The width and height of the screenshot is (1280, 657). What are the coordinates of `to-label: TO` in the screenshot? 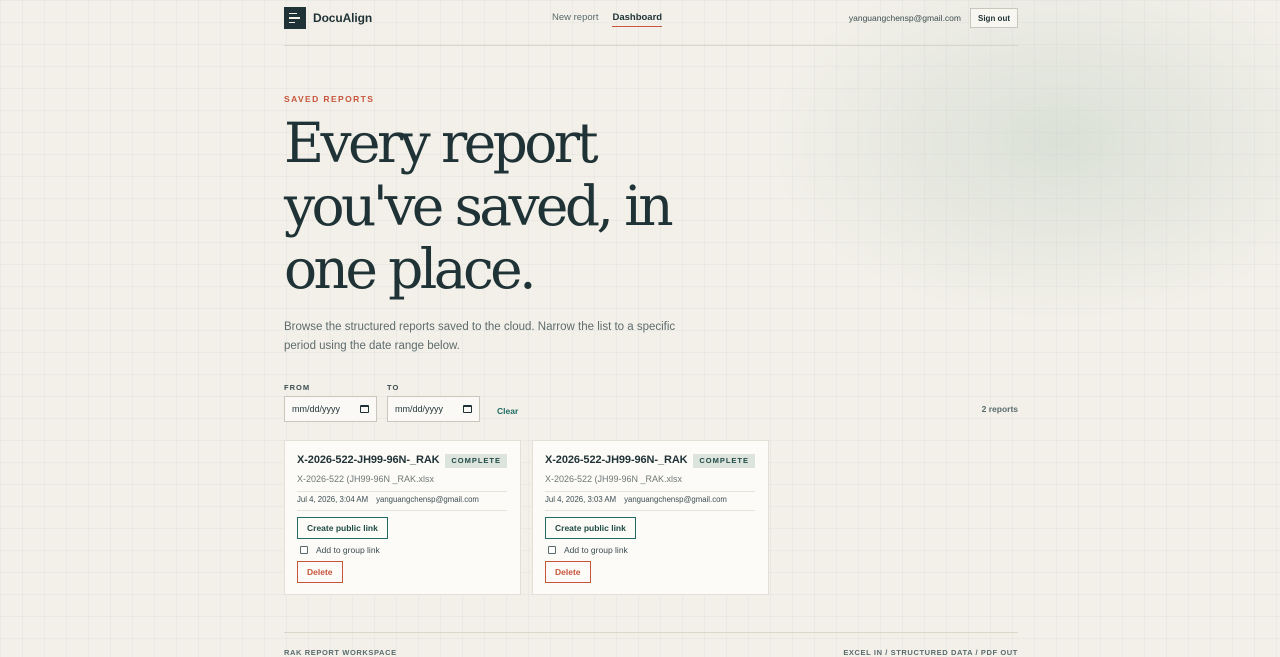 It's located at (393, 387).